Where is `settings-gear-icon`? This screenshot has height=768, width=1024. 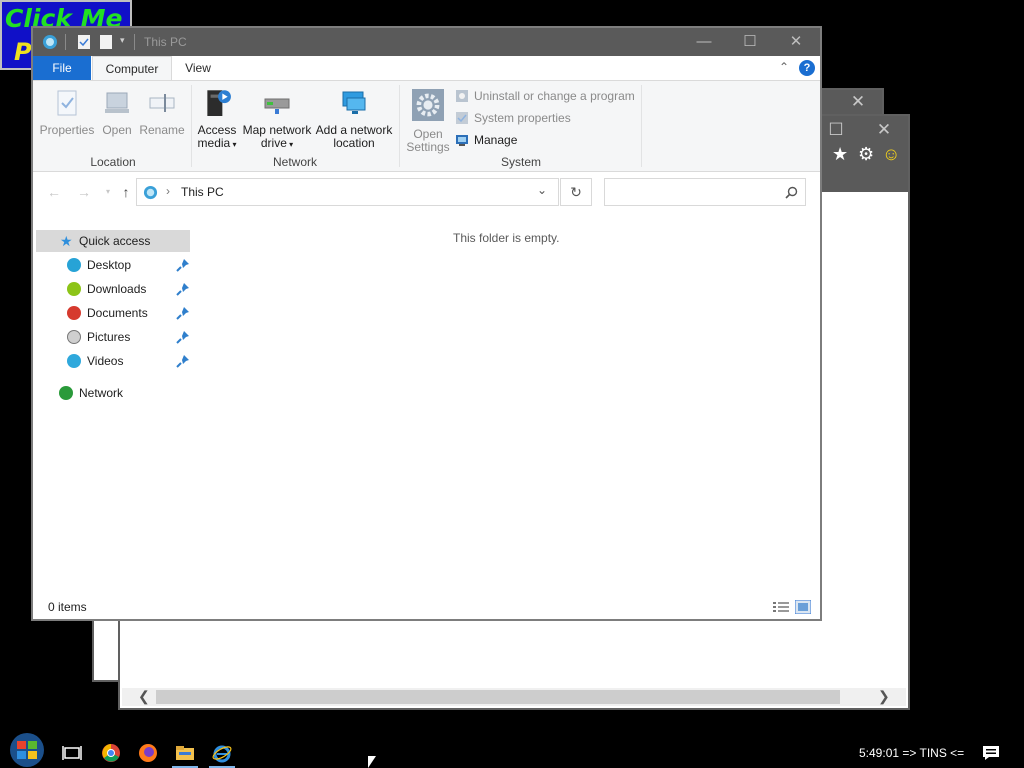
settings-gear-icon is located at coordinates (428, 105).